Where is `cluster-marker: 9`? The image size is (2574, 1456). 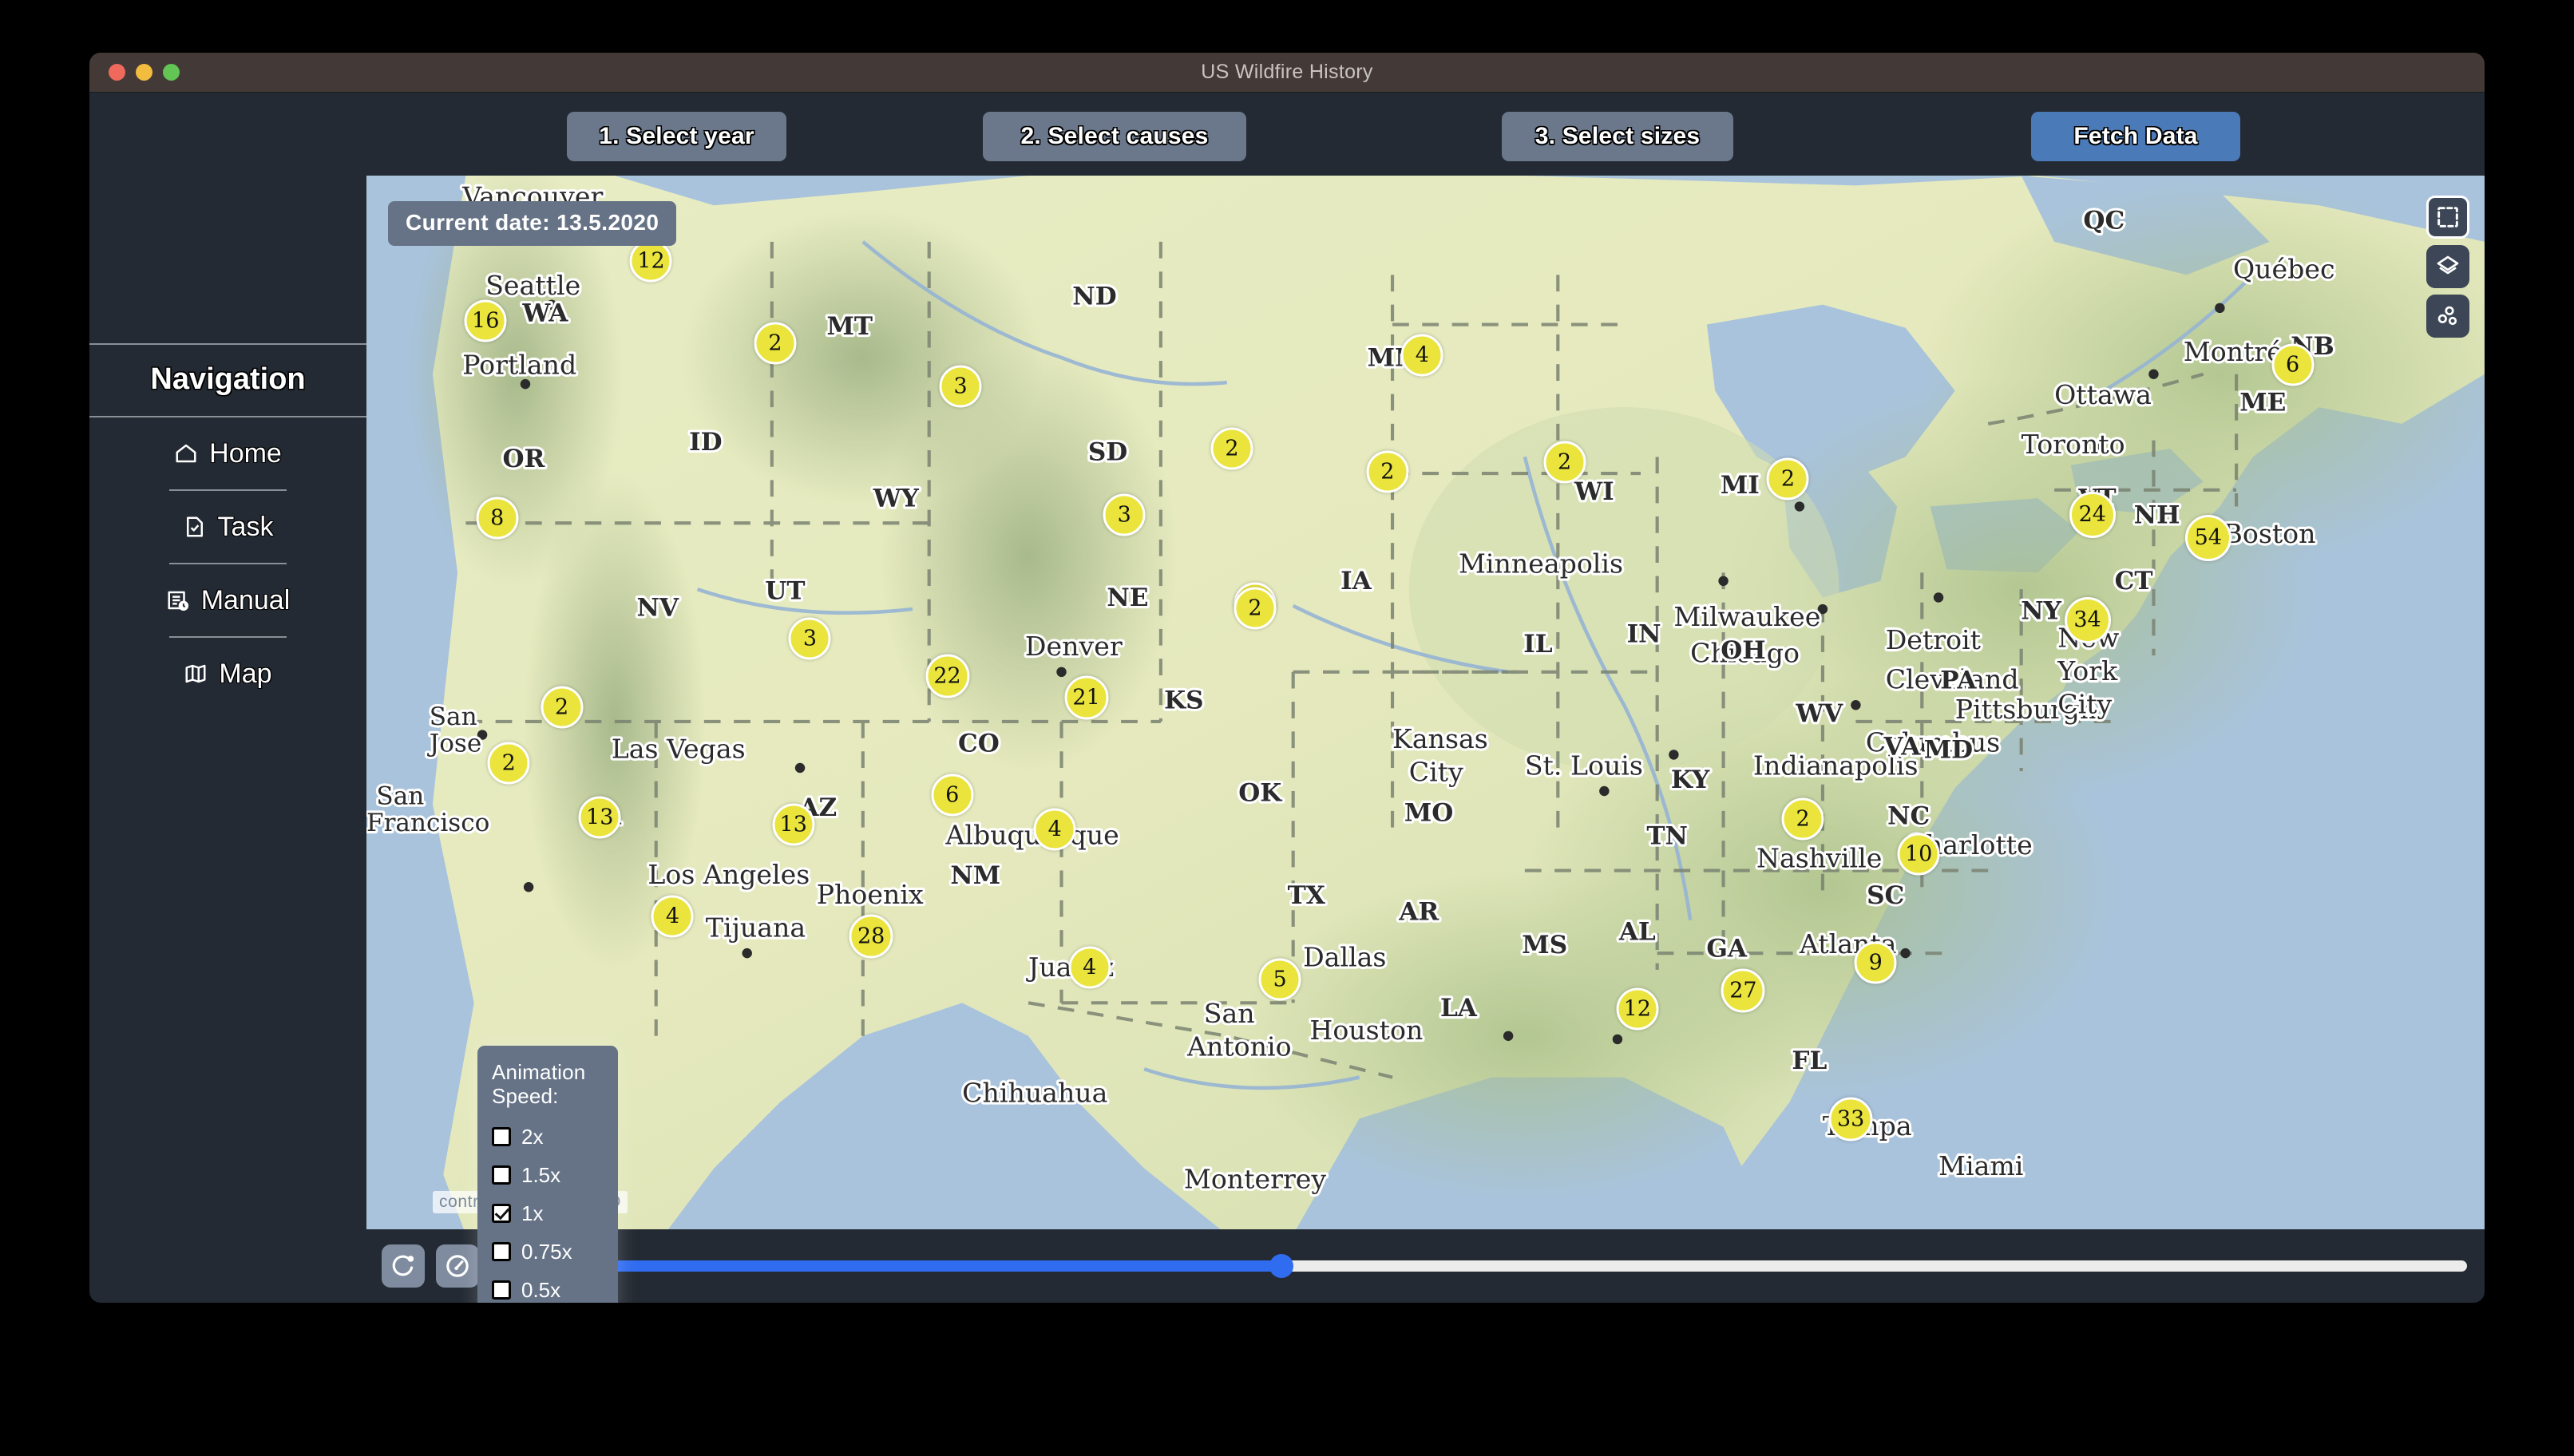 cluster-marker: 9 is located at coordinates (1875, 962).